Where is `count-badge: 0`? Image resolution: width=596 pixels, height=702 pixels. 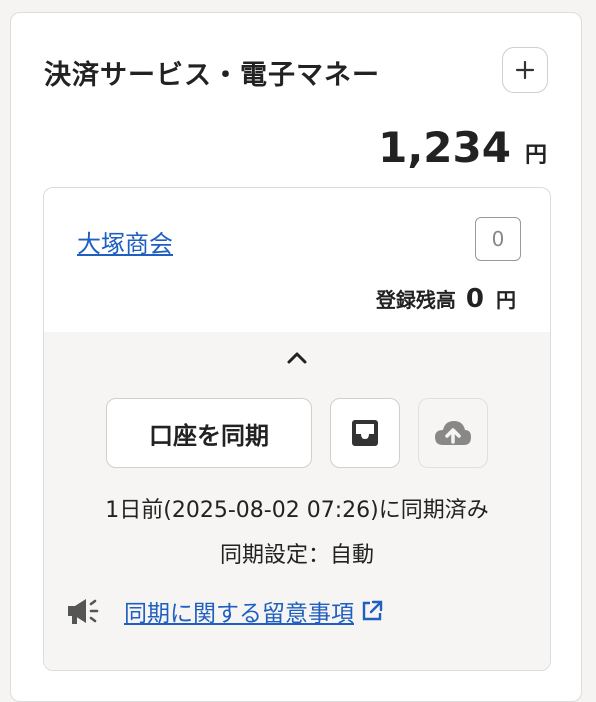
count-badge: 0 is located at coordinates (498, 239).